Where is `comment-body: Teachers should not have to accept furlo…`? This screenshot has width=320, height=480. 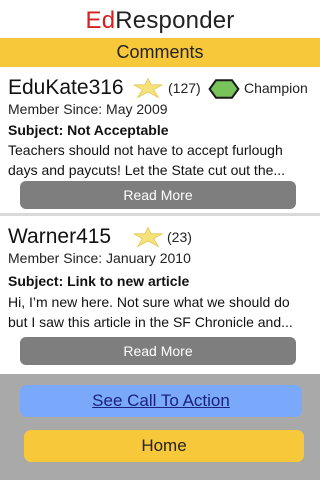
comment-body: Teachers should not have to accept furlo… is located at coordinates (147, 160).